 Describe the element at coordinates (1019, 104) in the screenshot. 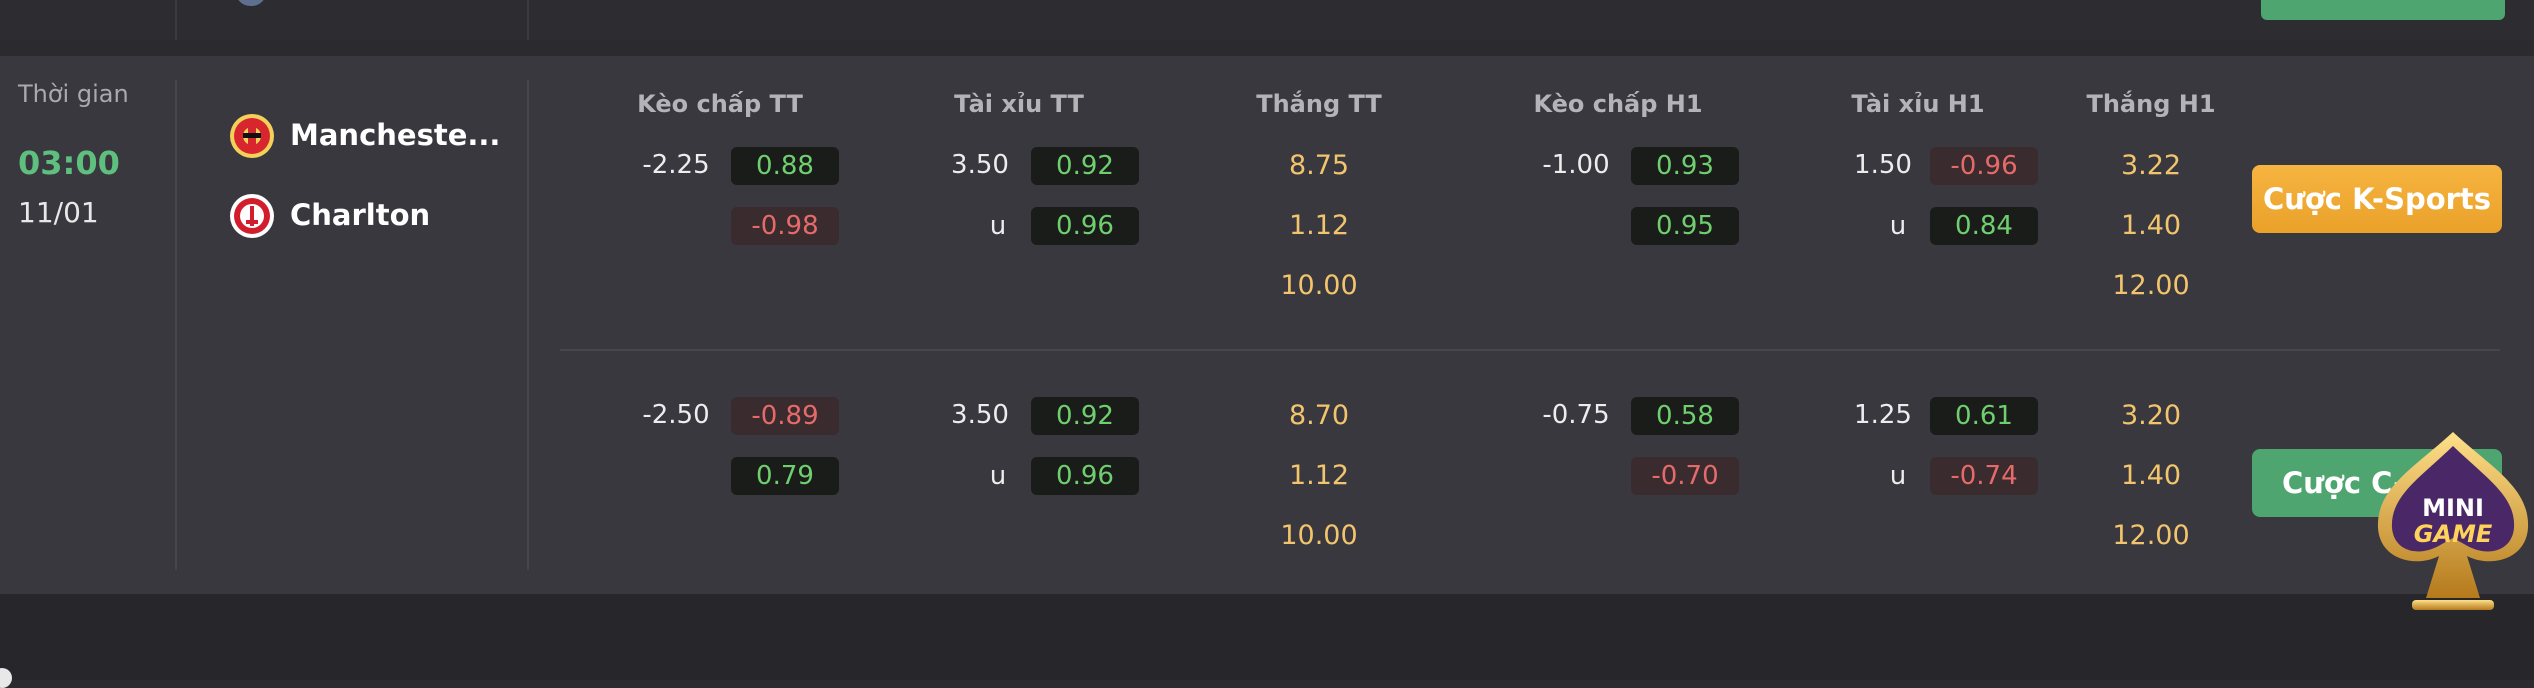

I see `header-over-under-ft: Tài xỉu TT` at that location.